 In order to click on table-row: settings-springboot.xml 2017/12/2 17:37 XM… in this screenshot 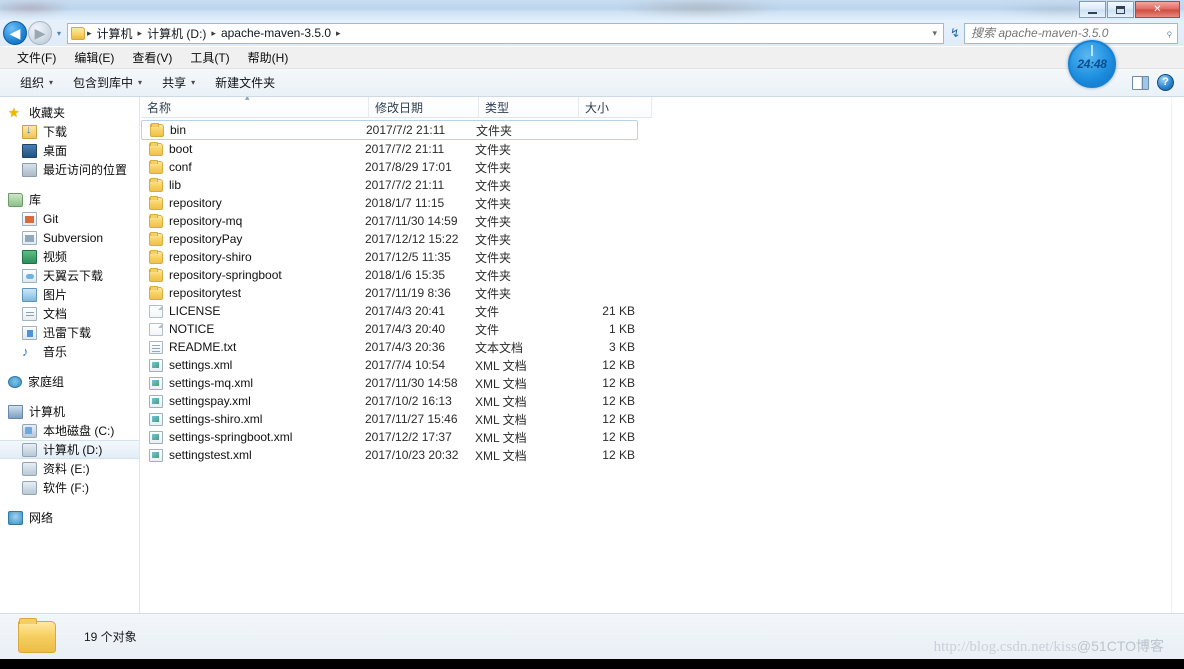, I will do `click(389, 437)`.